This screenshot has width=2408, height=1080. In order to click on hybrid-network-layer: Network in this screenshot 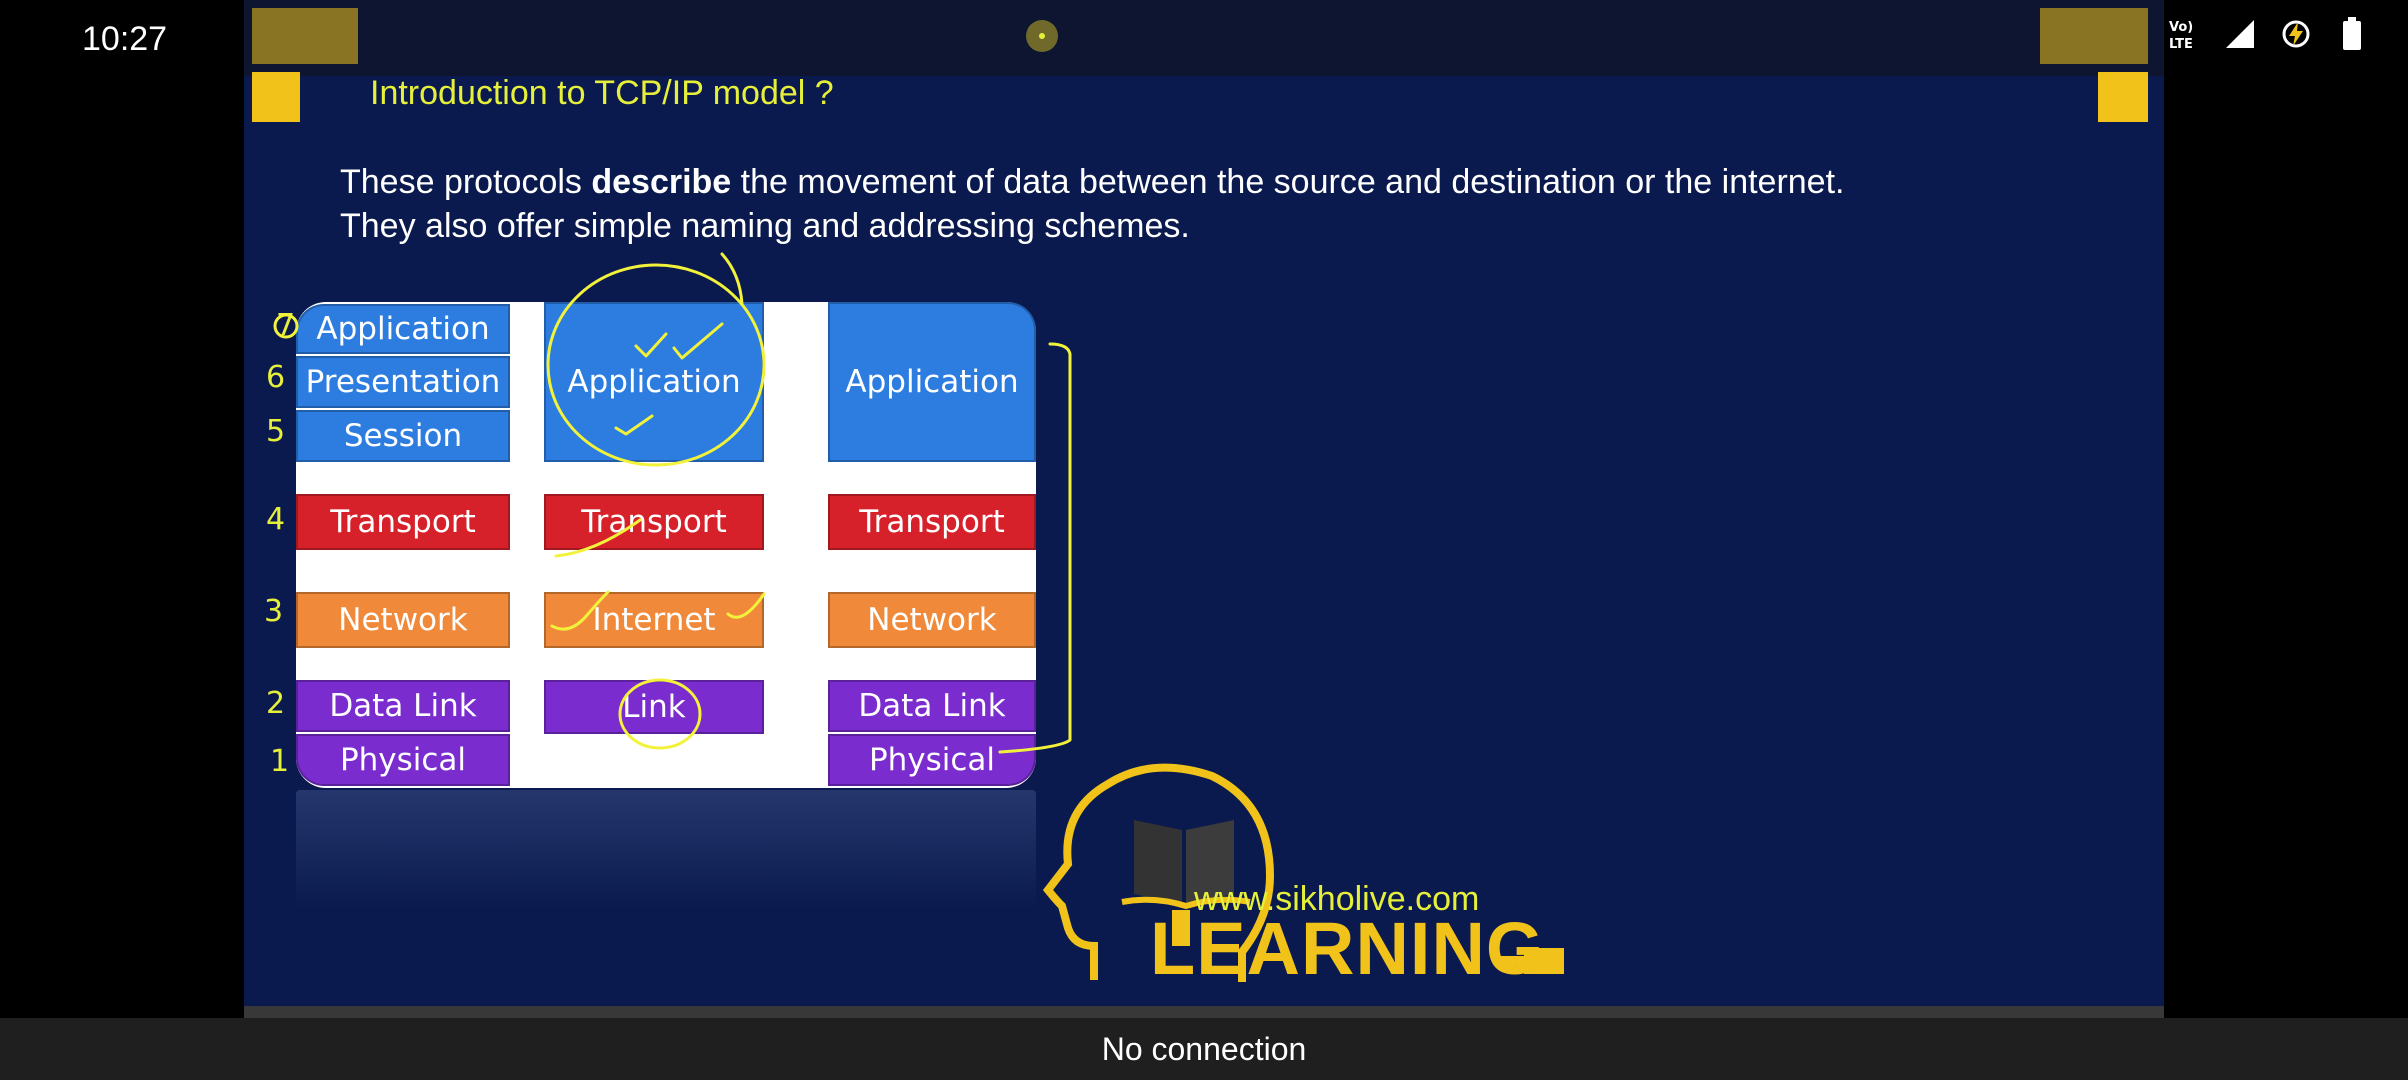, I will do `click(932, 620)`.